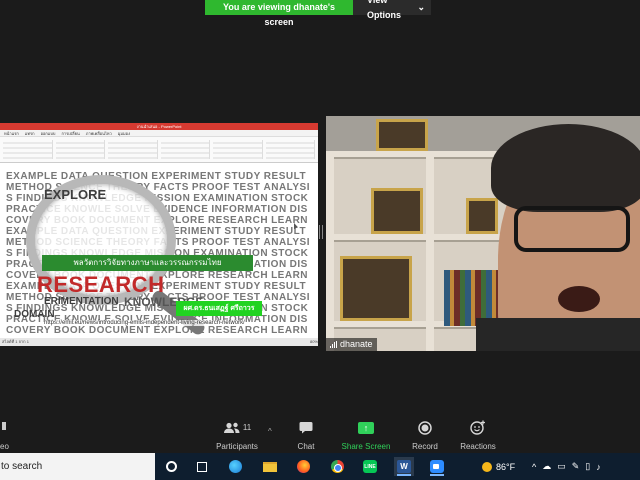  Describe the element at coordinates (478, 434) in the screenshot. I see `reactions-button: Reactions` at that location.